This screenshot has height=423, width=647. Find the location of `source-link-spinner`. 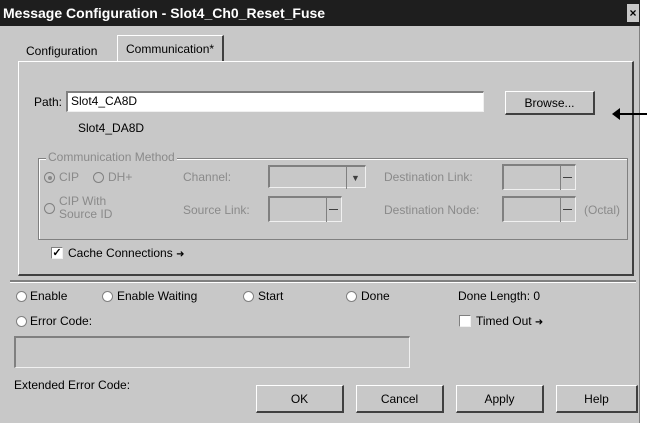

source-link-spinner is located at coordinates (305, 209).